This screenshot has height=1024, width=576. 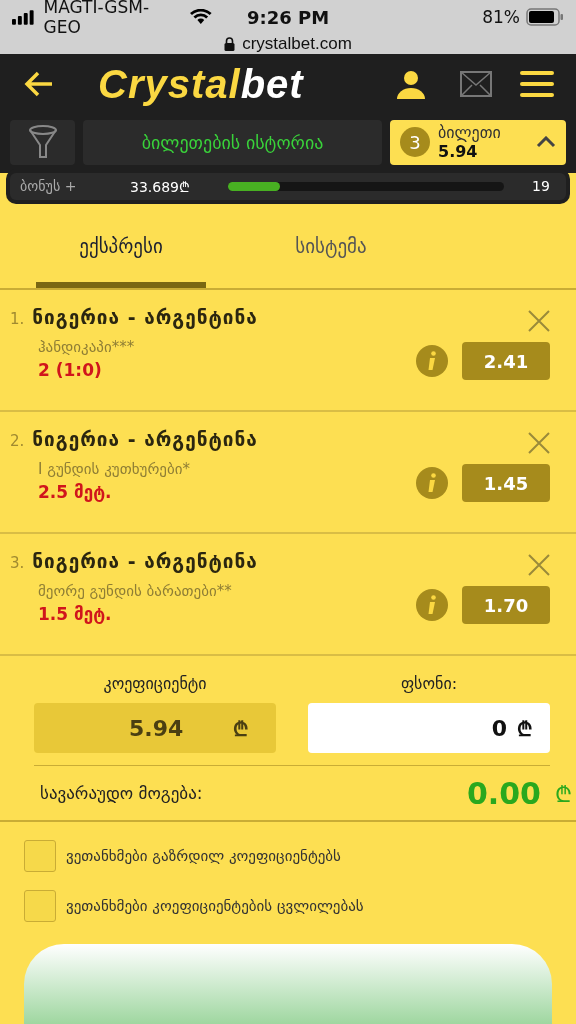 I want to click on history-button: ბილეთების ისტორია, so click(x=232, y=142).